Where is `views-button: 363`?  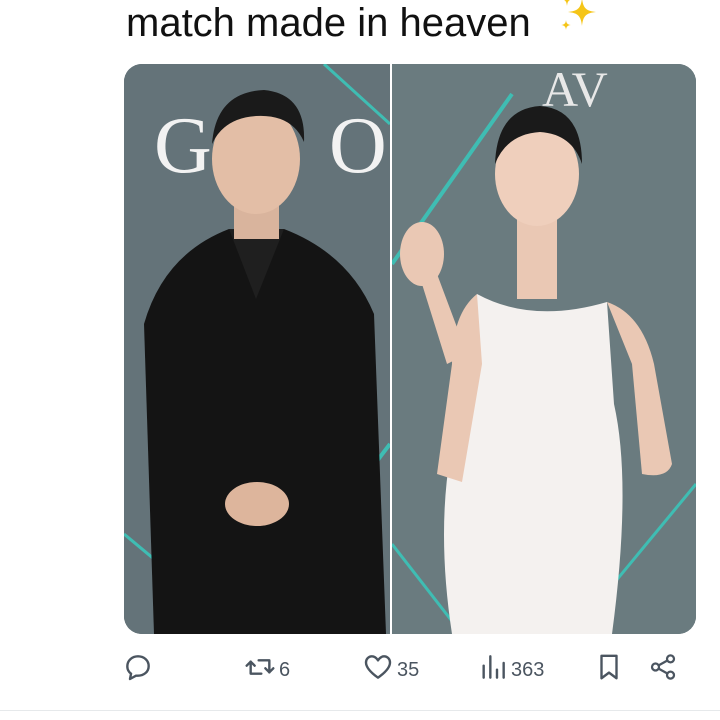
views-button: 363 is located at coordinates (511, 670).